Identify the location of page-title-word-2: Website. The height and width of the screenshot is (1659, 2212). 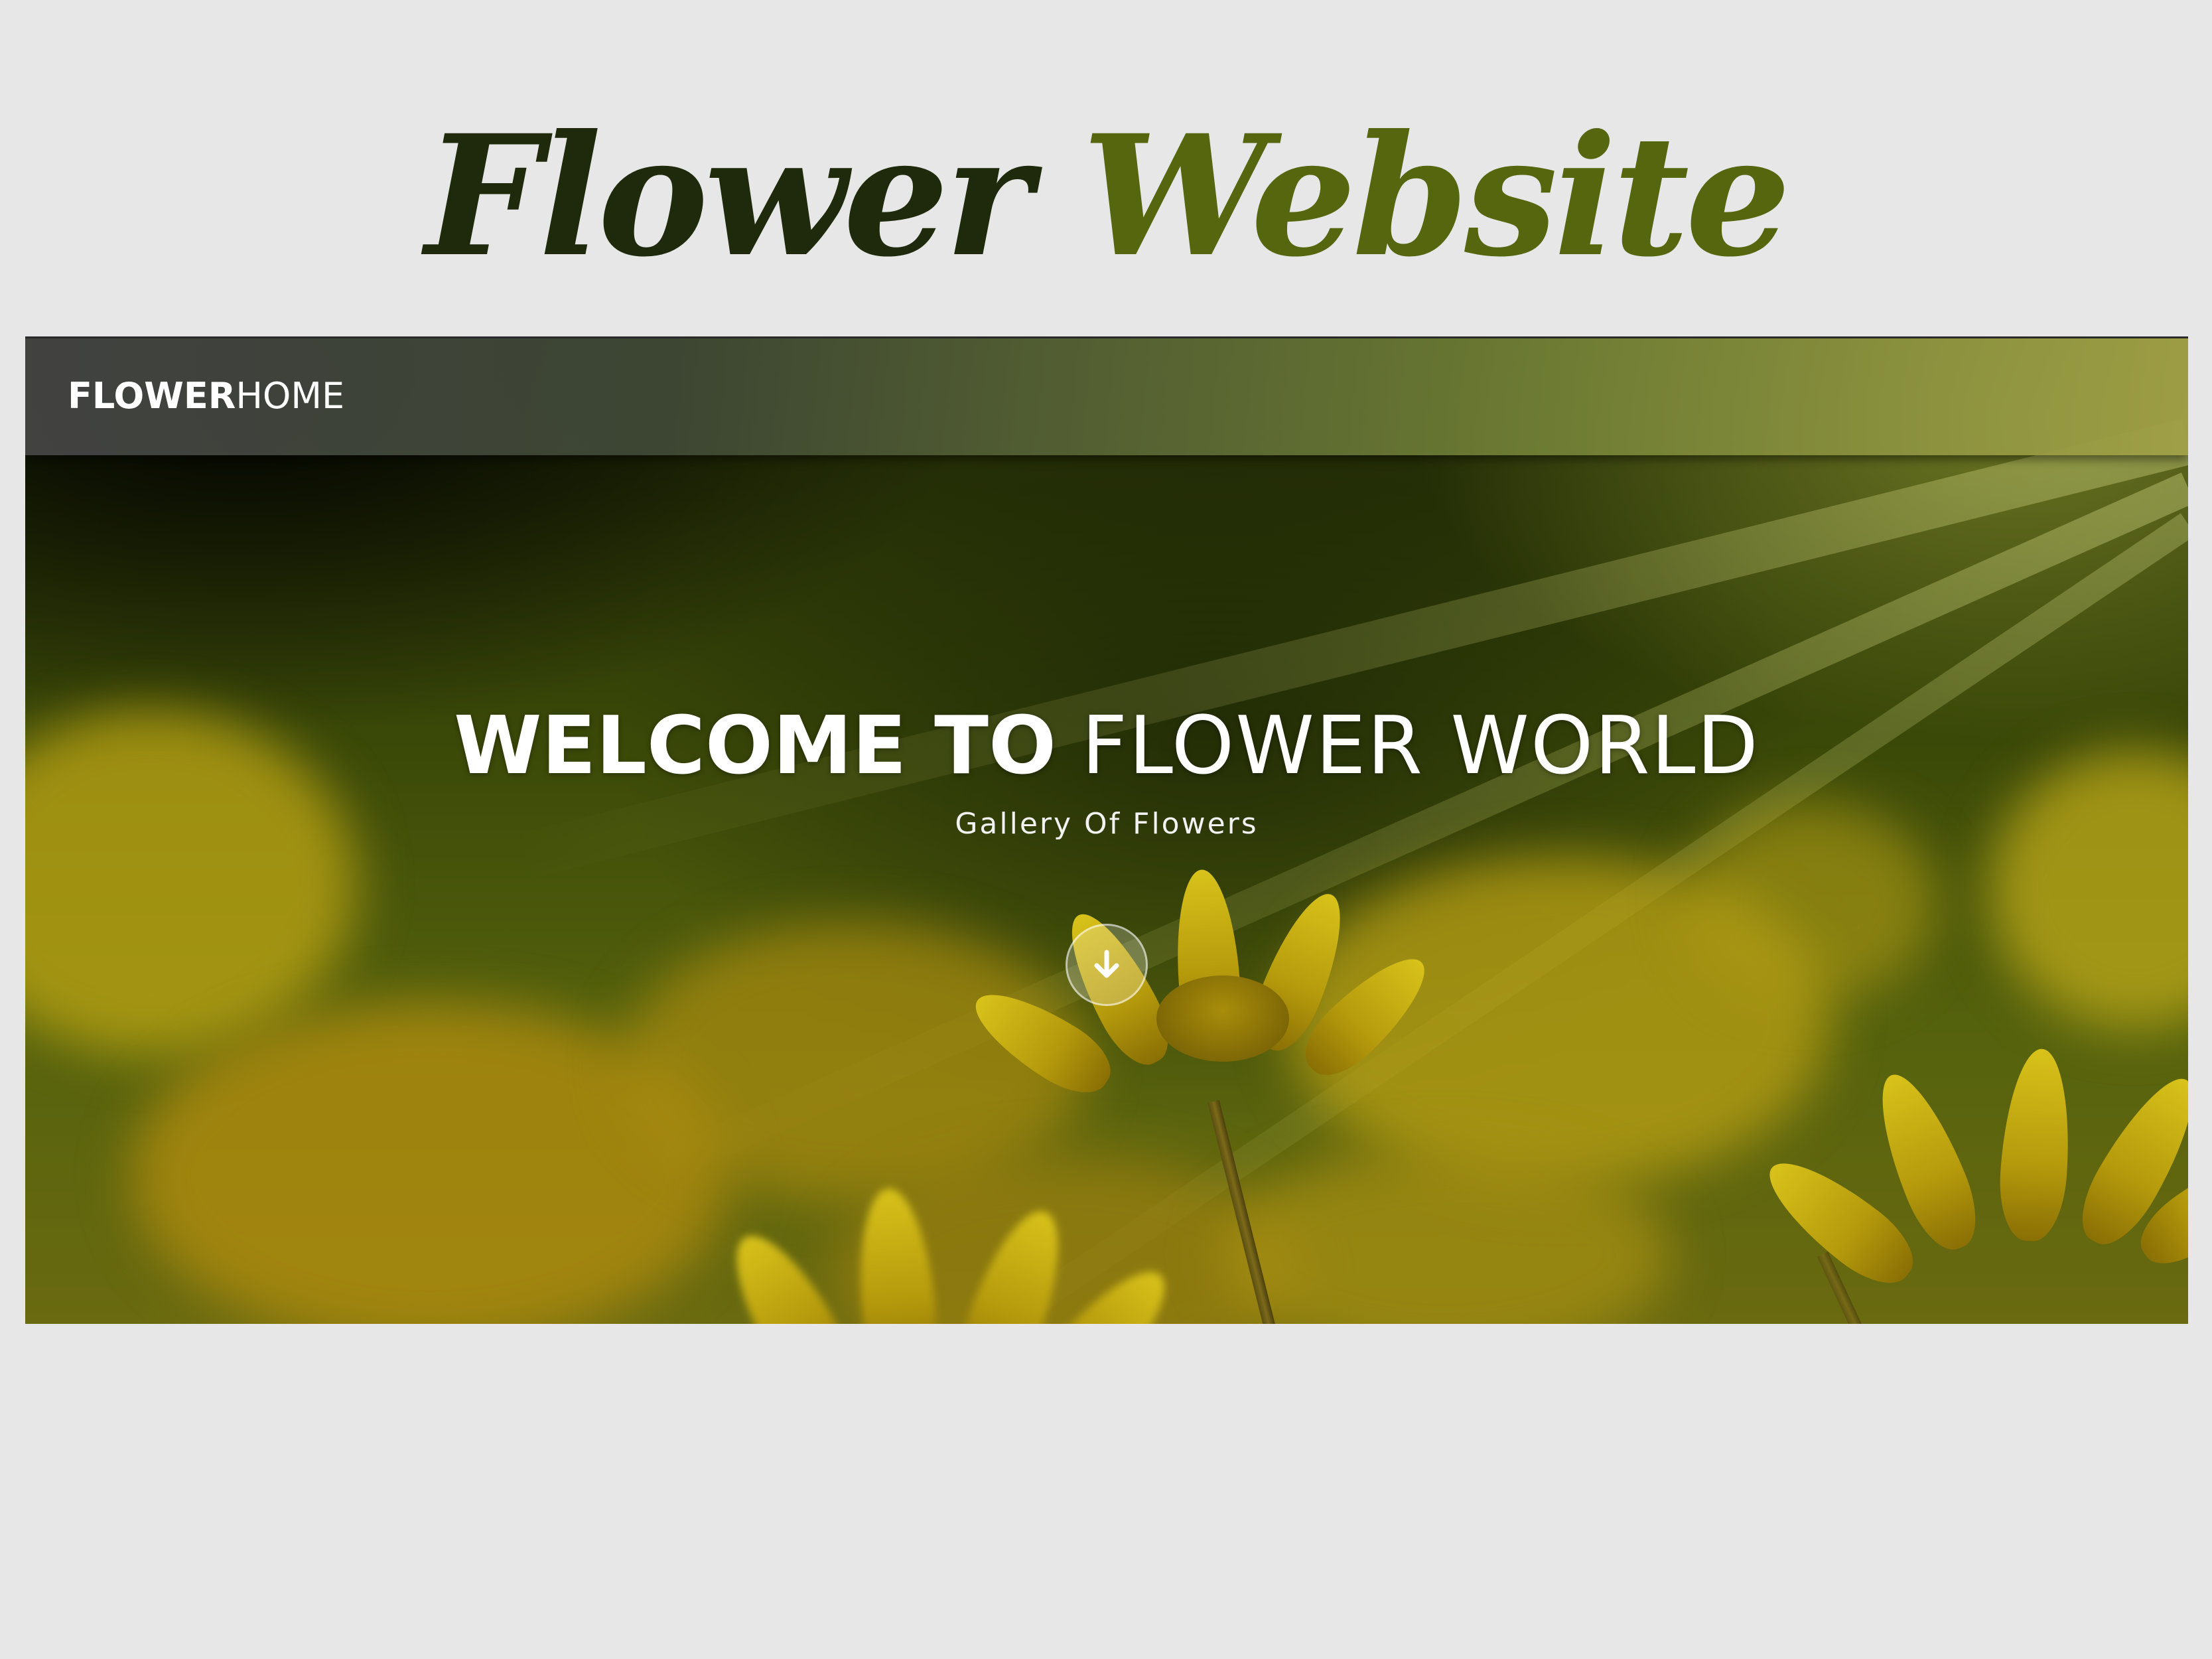
(1436, 195).